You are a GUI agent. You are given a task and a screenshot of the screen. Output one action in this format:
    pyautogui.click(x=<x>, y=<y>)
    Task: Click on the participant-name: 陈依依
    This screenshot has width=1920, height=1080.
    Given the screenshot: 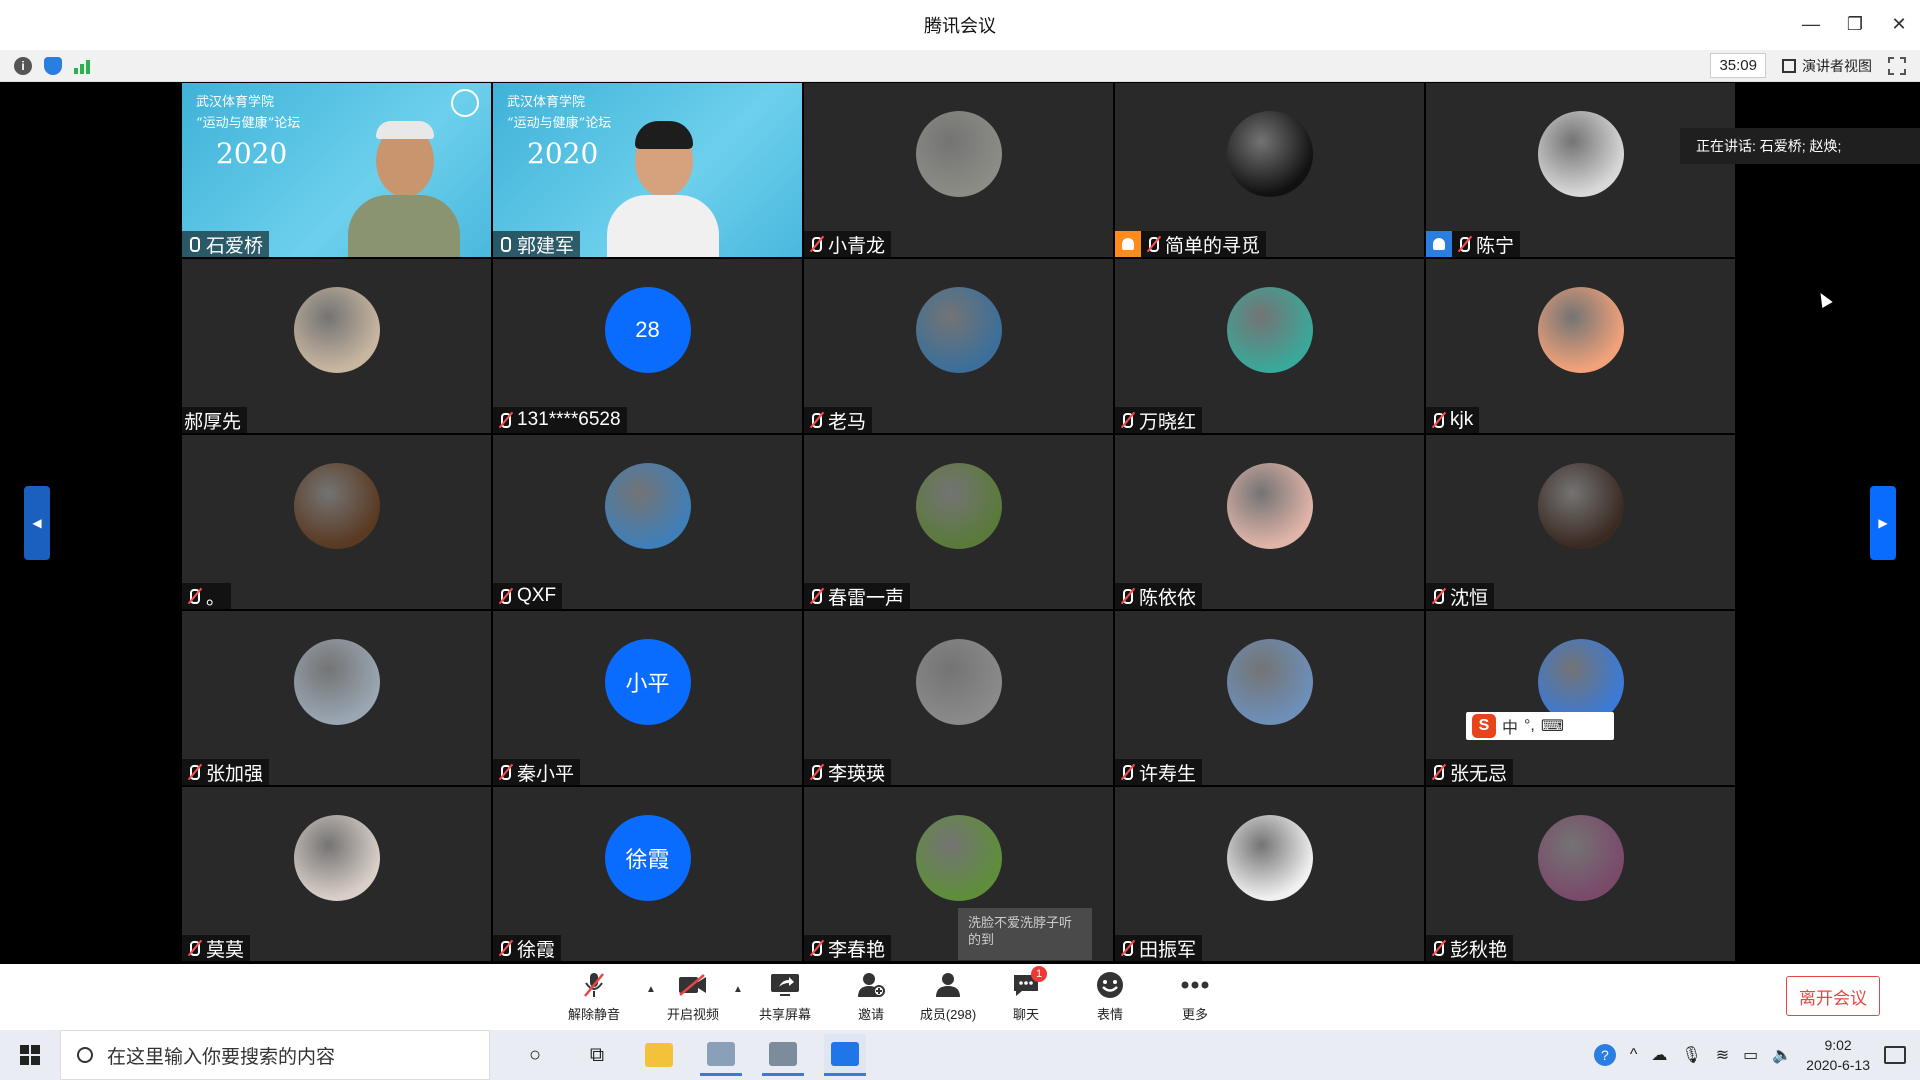 What is the action you would take?
    pyautogui.click(x=1168, y=598)
    